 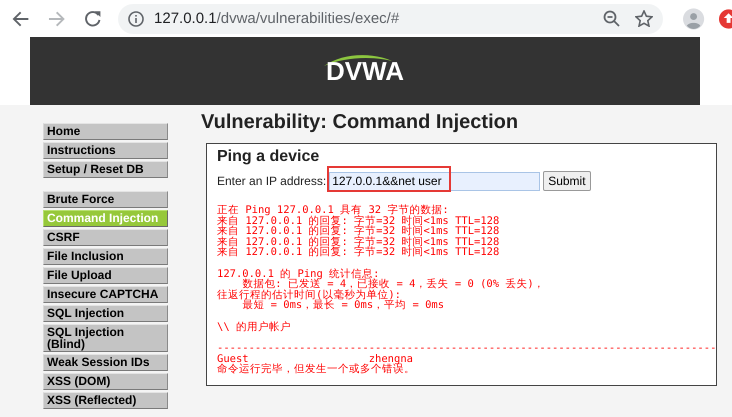 What do you see at coordinates (315, 359) in the screenshot?
I see `output-line: Guest zhengna` at bounding box center [315, 359].